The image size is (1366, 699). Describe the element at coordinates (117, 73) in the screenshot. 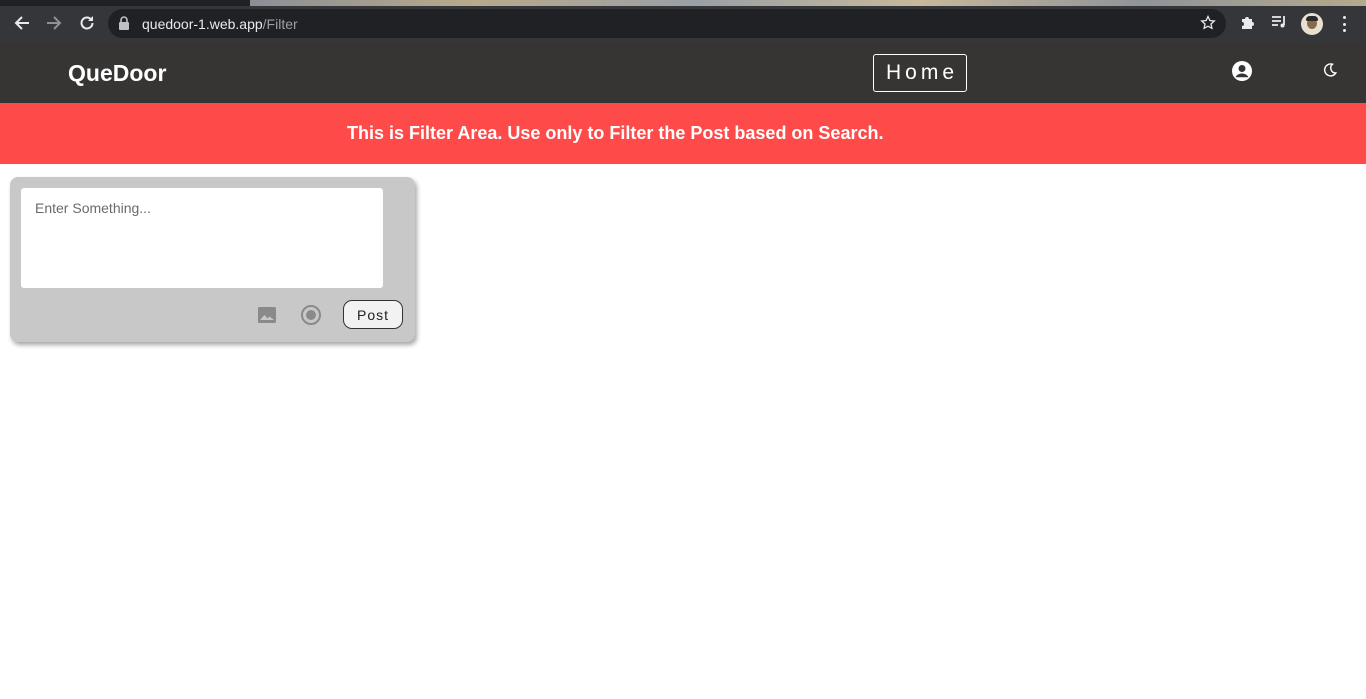

I see `brand-logo: QueDoor` at that location.